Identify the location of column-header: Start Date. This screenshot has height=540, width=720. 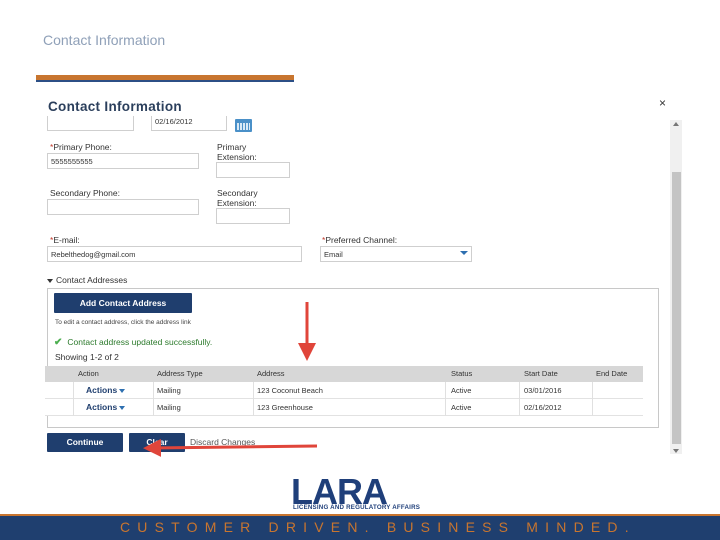
(541, 373).